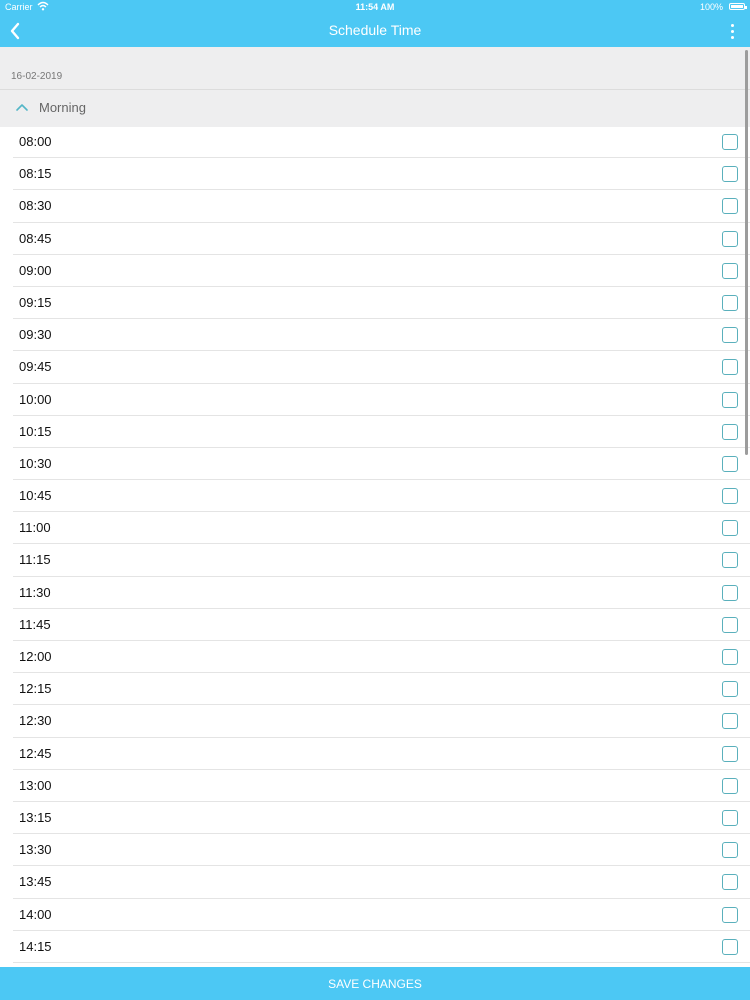 The height and width of the screenshot is (1000, 750). What do you see at coordinates (35, 174) in the screenshot?
I see `time-slot-label: 08:15` at bounding box center [35, 174].